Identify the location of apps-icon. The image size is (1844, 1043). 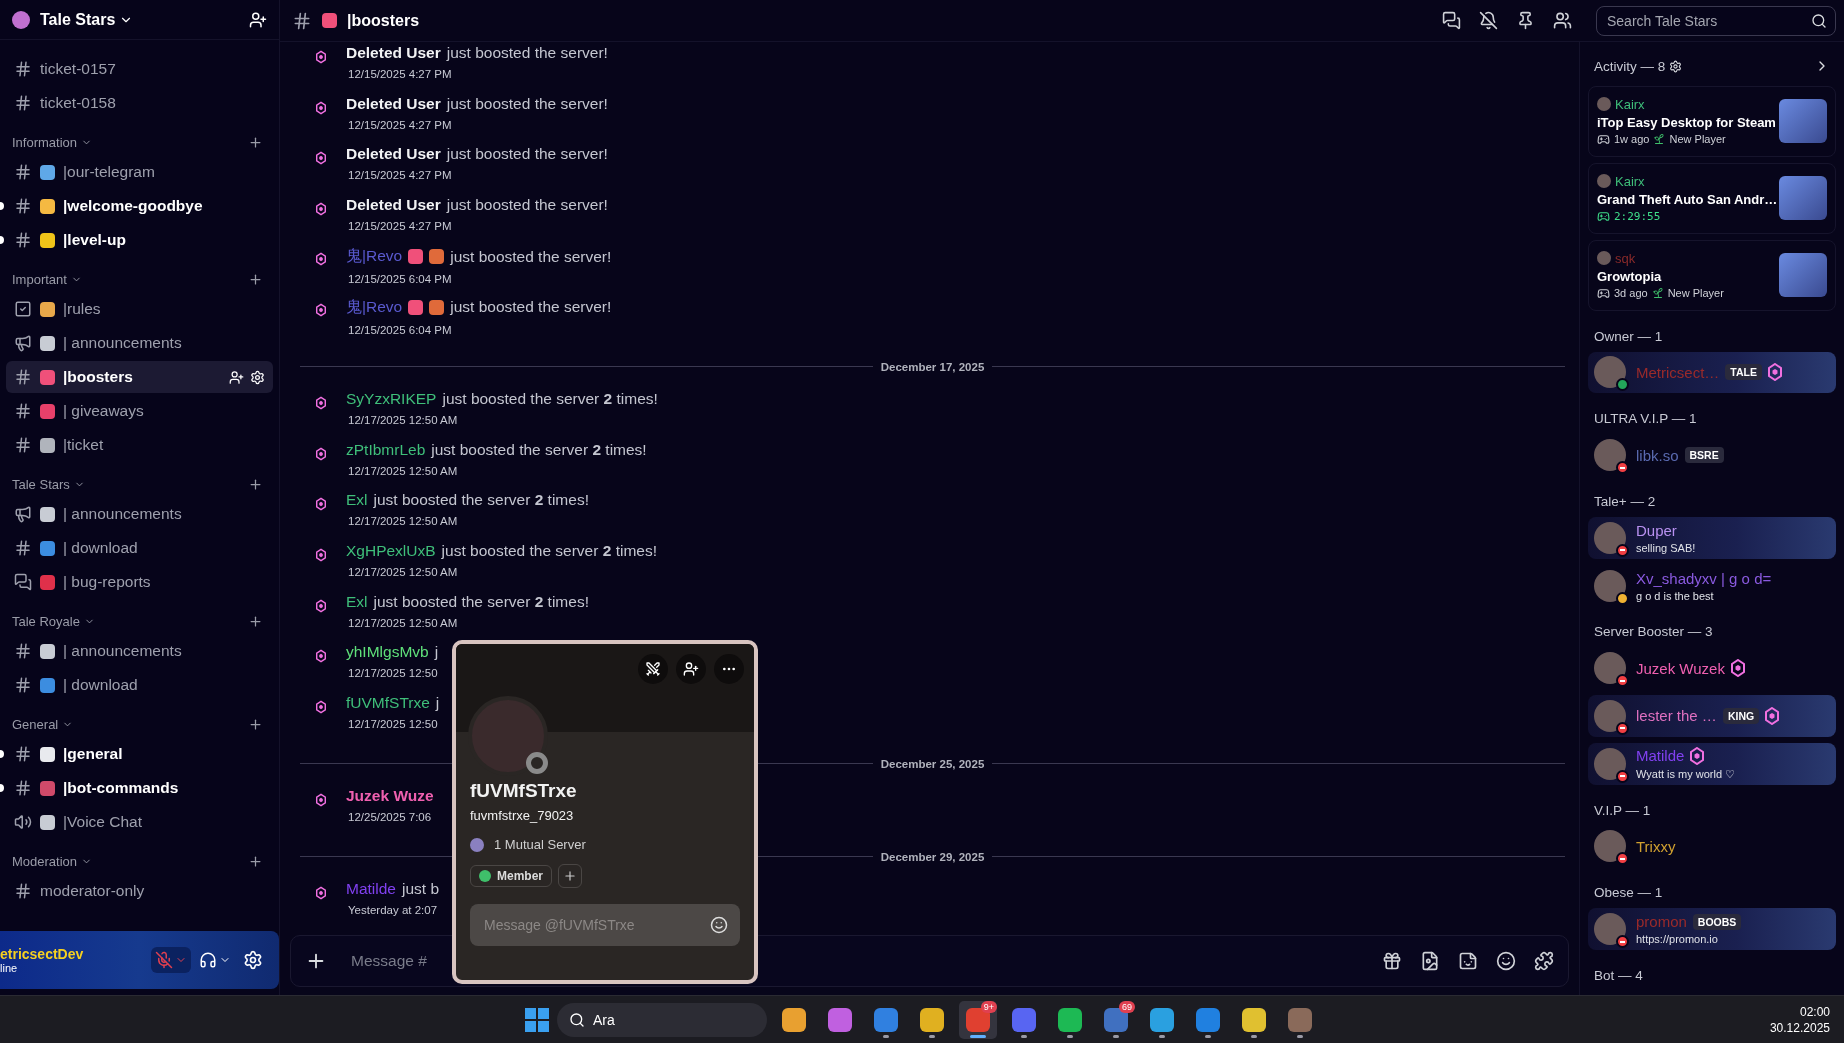
(1544, 961).